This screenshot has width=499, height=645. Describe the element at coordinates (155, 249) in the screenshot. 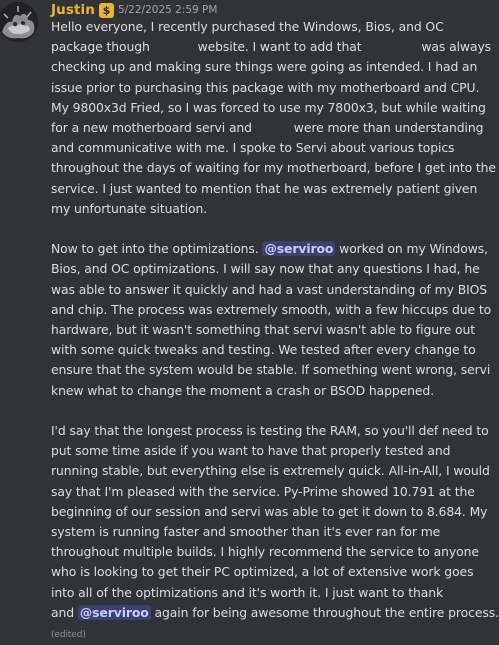

I see `text-segment: Now to get into the optimizations.` at that location.